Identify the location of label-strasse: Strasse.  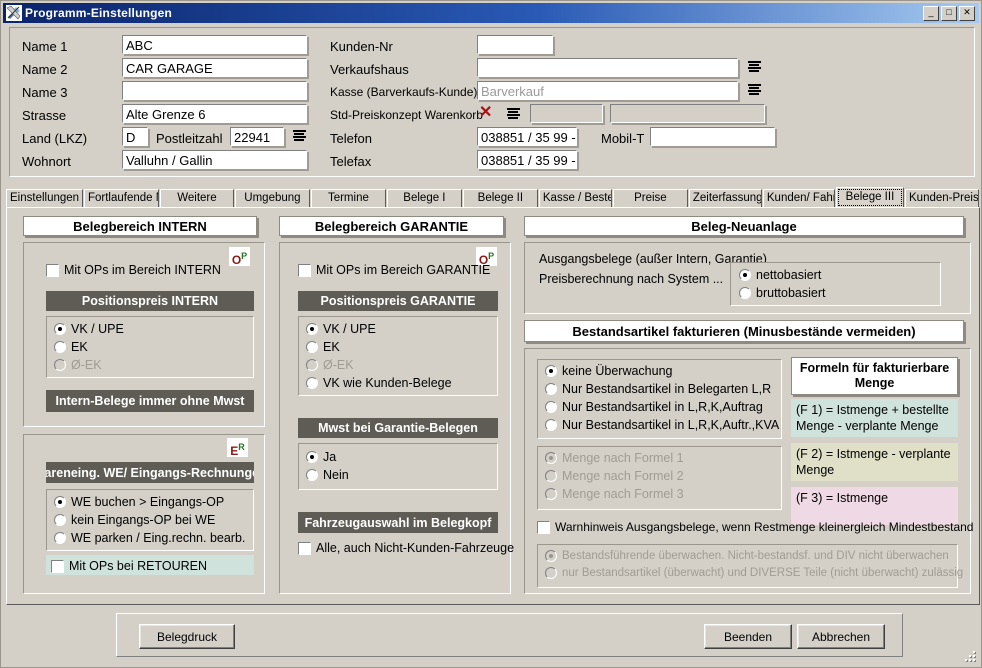
(44, 115).